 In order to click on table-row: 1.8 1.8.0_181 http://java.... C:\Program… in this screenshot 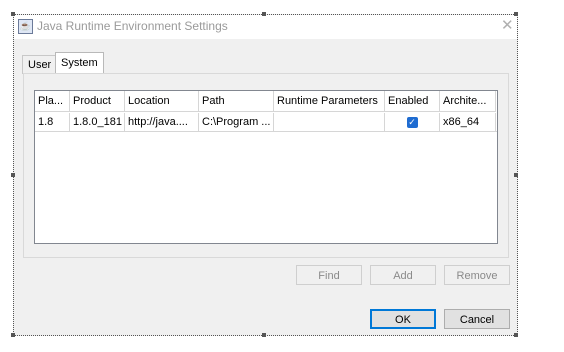, I will do `click(266, 122)`.